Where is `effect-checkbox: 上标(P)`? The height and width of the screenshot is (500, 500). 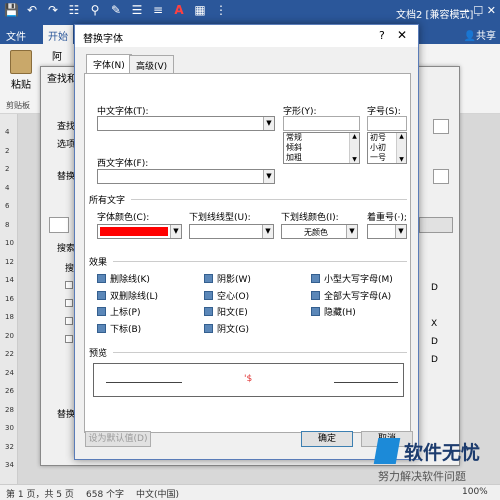
effect-checkbox: 上标(P) is located at coordinates (118, 311).